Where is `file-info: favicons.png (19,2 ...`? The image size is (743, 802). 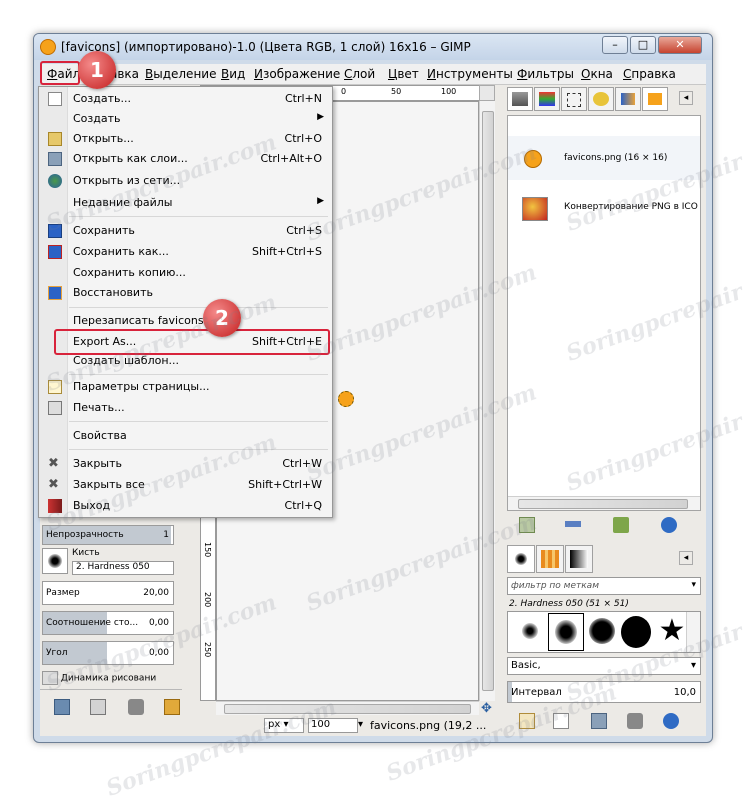
file-info: favicons.png (19,2 ... is located at coordinates (428, 725).